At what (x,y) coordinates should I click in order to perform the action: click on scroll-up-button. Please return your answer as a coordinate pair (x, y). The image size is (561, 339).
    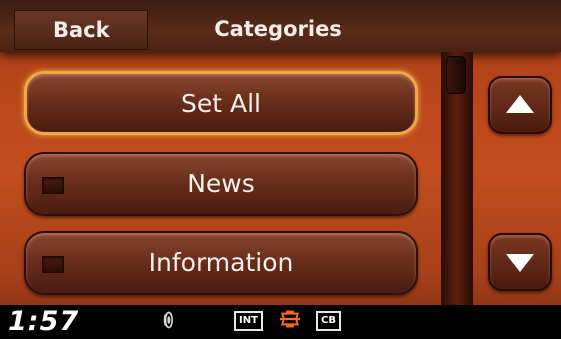
    Looking at the image, I should click on (520, 105).